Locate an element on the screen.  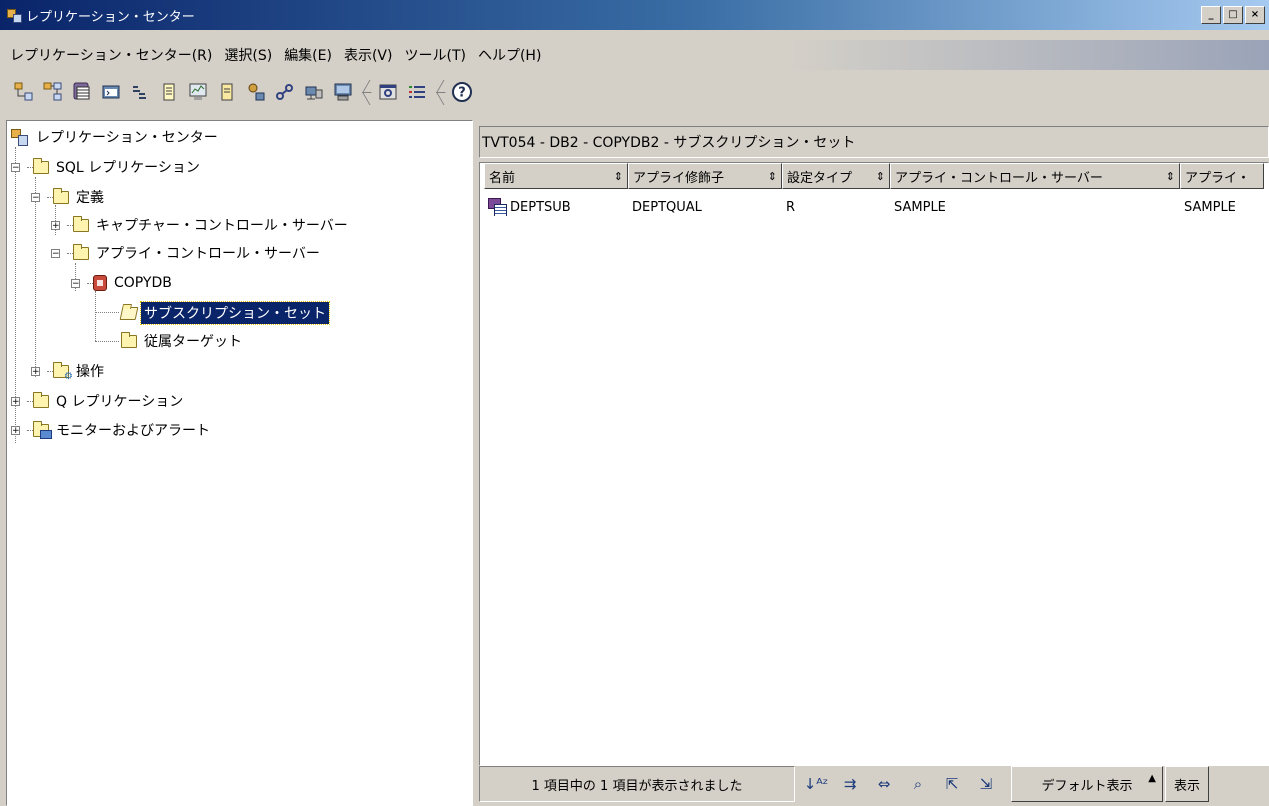
menu-view: 表示(V) is located at coordinates (368, 55).